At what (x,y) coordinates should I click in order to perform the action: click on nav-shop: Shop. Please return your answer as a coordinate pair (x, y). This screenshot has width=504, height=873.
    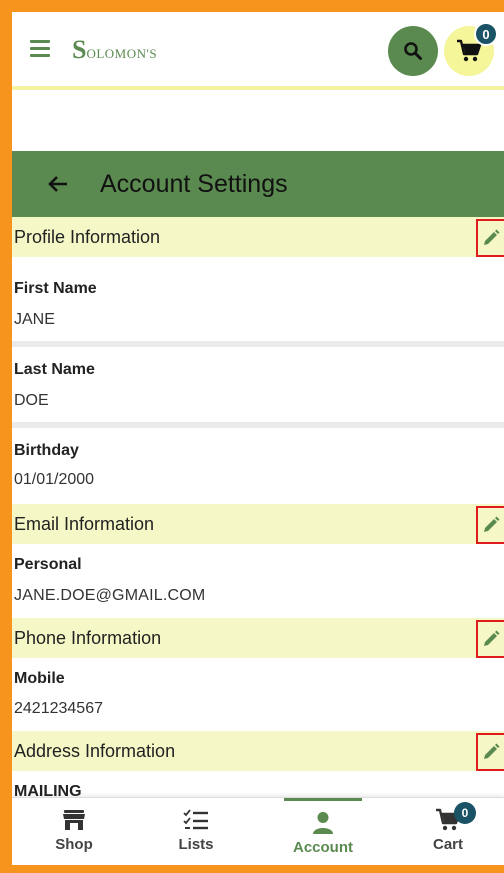
    Looking at the image, I should click on (74, 831).